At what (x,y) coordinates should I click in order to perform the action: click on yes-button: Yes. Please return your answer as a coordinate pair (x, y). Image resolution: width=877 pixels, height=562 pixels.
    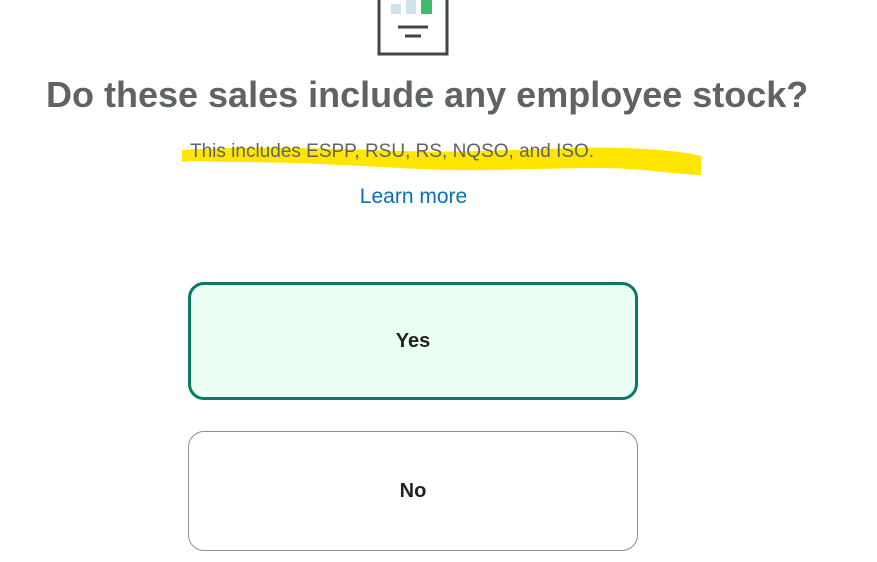
    Looking at the image, I should click on (413, 341).